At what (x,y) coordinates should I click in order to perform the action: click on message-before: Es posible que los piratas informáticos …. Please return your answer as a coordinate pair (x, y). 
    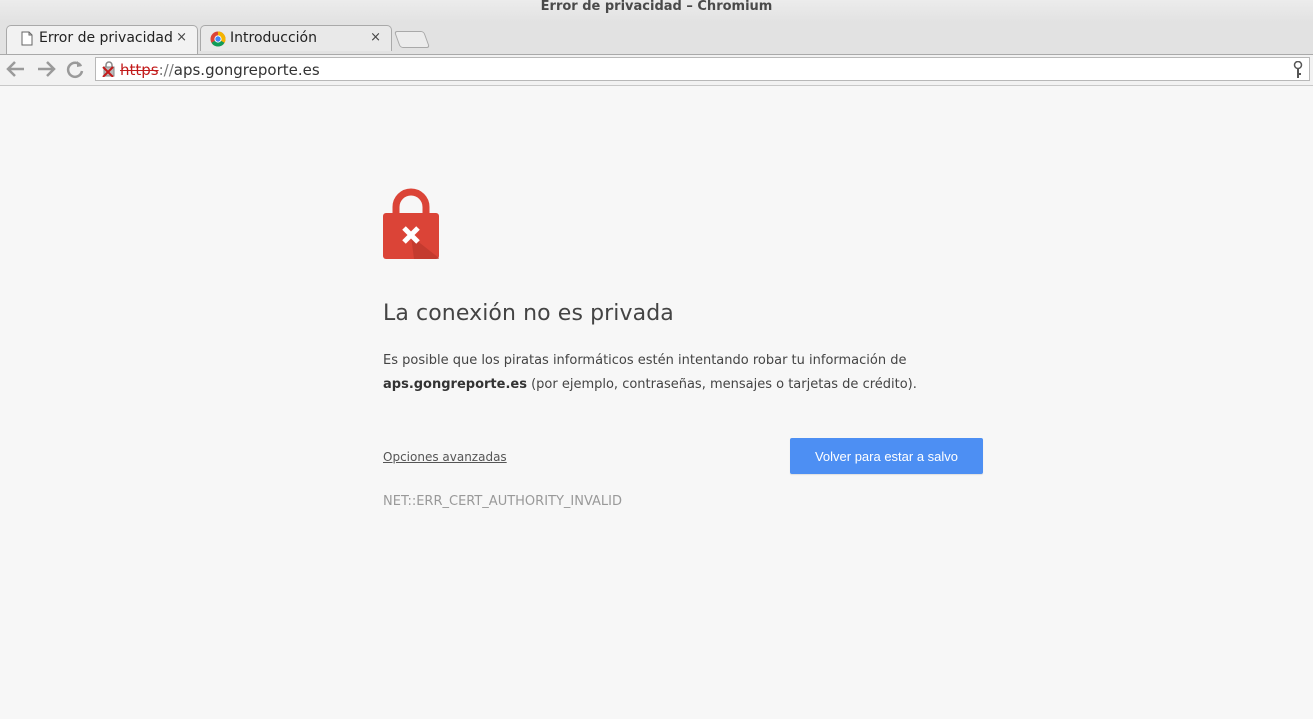
    Looking at the image, I should click on (645, 360).